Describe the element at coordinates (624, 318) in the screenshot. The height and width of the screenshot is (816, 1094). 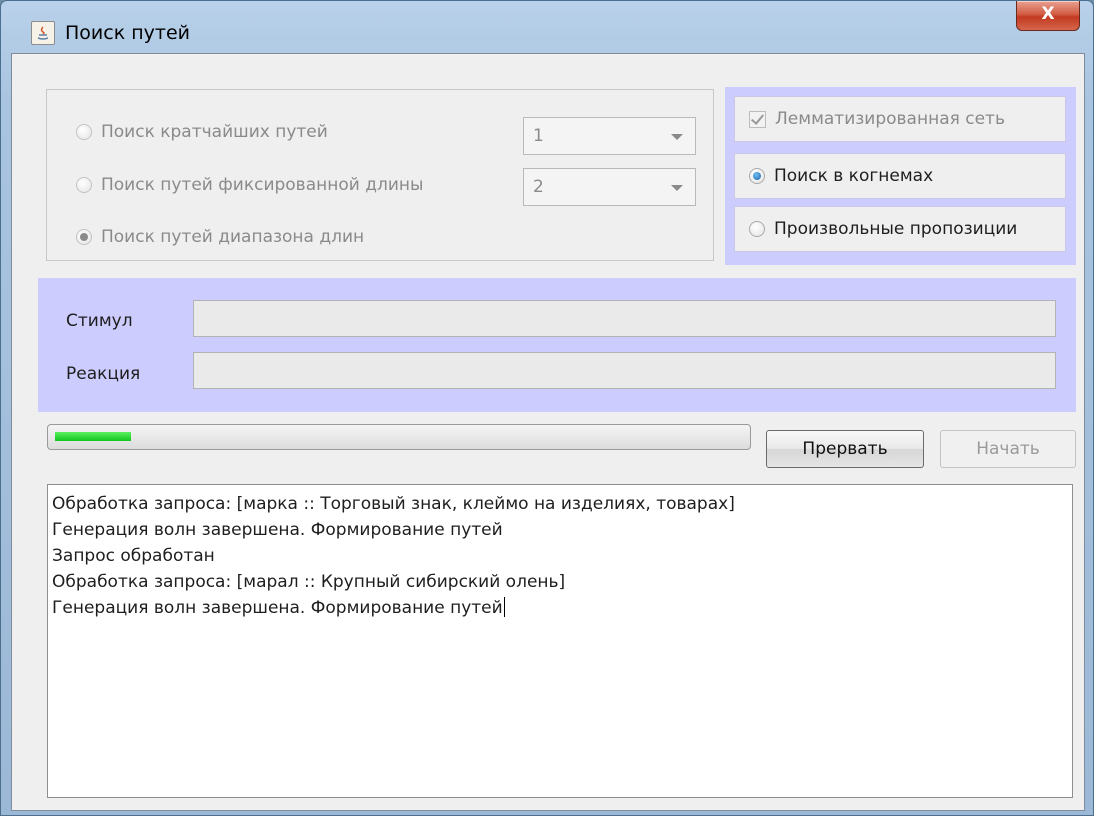
I see `stimulus-field` at that location.